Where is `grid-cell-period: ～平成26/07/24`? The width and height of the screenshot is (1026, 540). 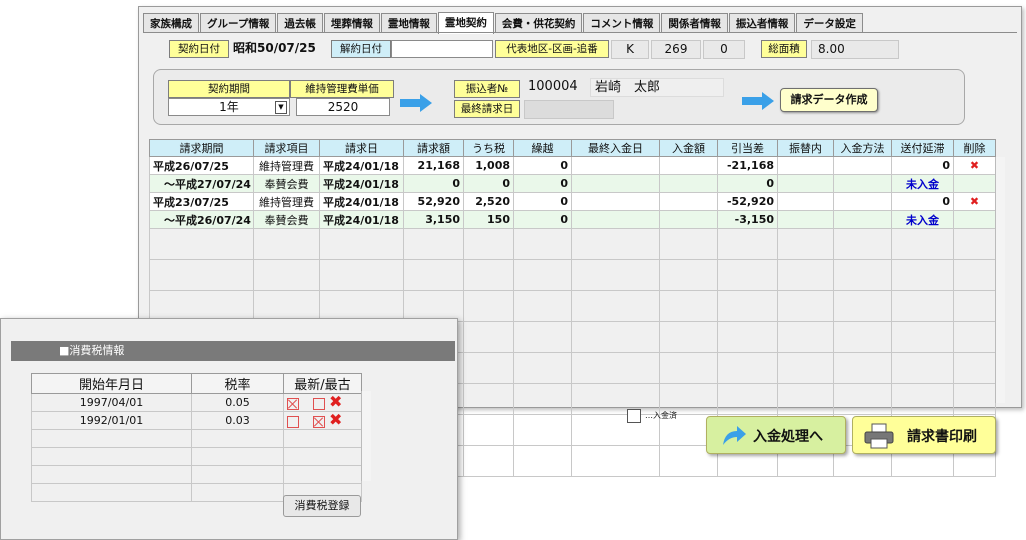 grid-cell-period: ～平成26/07/24 is located at coordinates (201, 219).